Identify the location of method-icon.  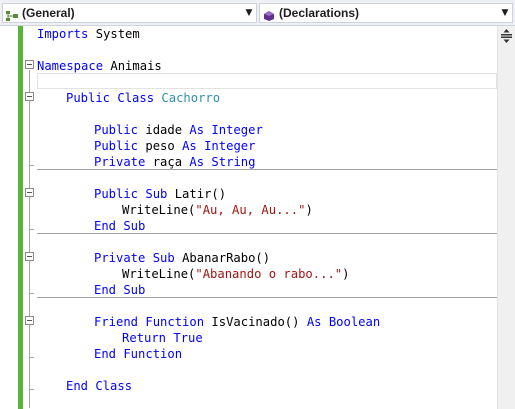
(269, 14).